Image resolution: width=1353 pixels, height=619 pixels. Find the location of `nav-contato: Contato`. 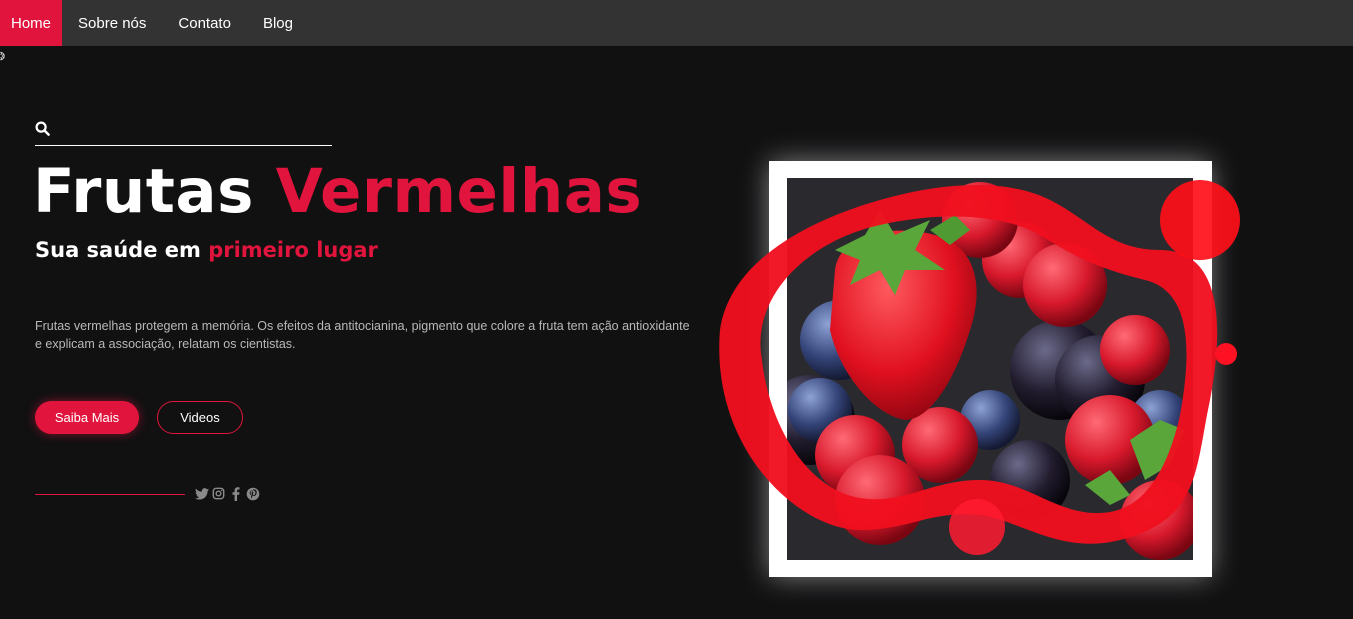

nav-contato: Contato is located at coordinates (204, 23).